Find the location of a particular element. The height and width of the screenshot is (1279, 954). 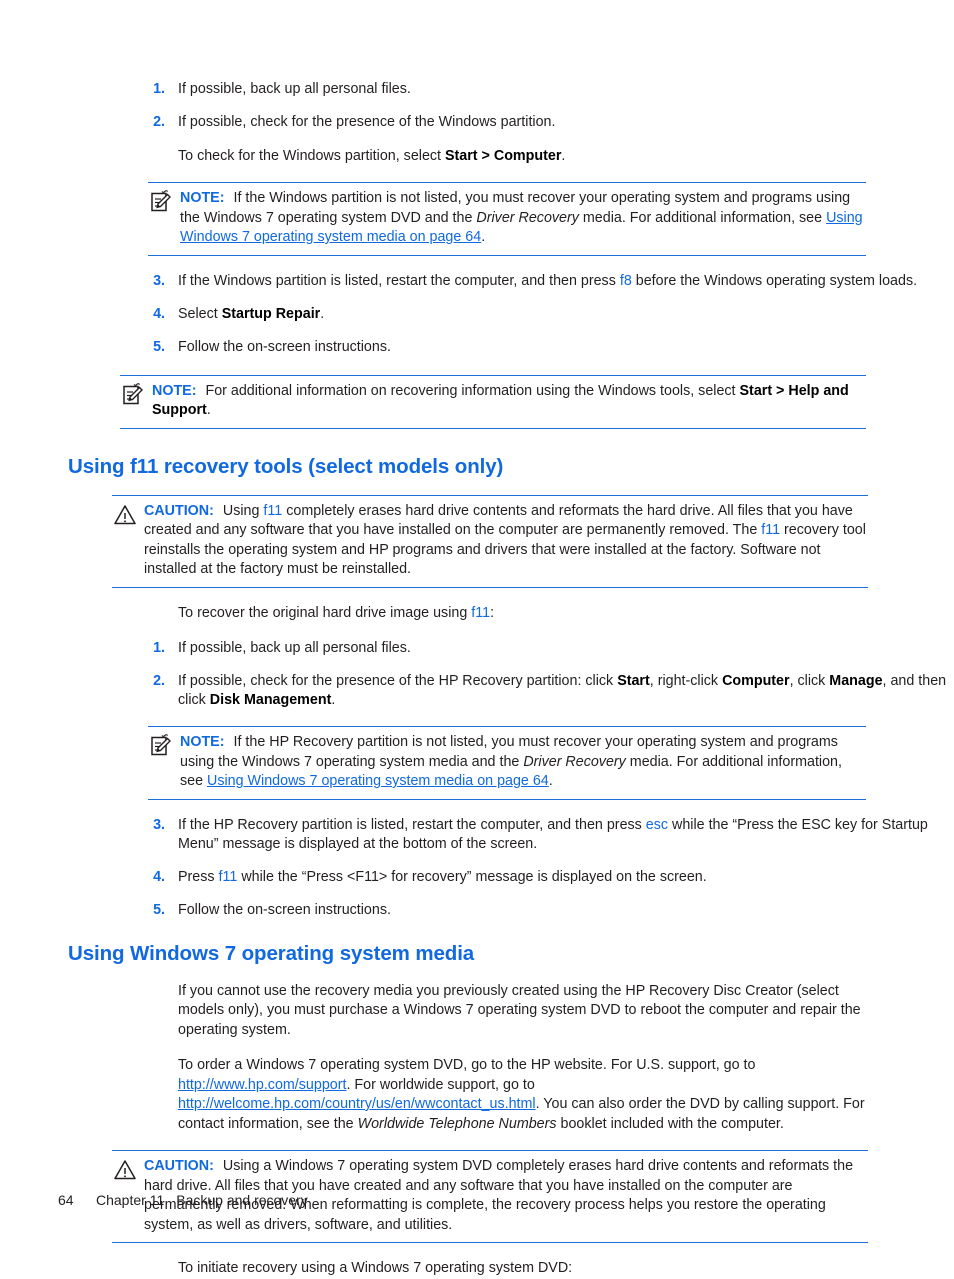

booklet-title-italic: Worldwide Telephone Numbers is located at coordinates (457, 1123).